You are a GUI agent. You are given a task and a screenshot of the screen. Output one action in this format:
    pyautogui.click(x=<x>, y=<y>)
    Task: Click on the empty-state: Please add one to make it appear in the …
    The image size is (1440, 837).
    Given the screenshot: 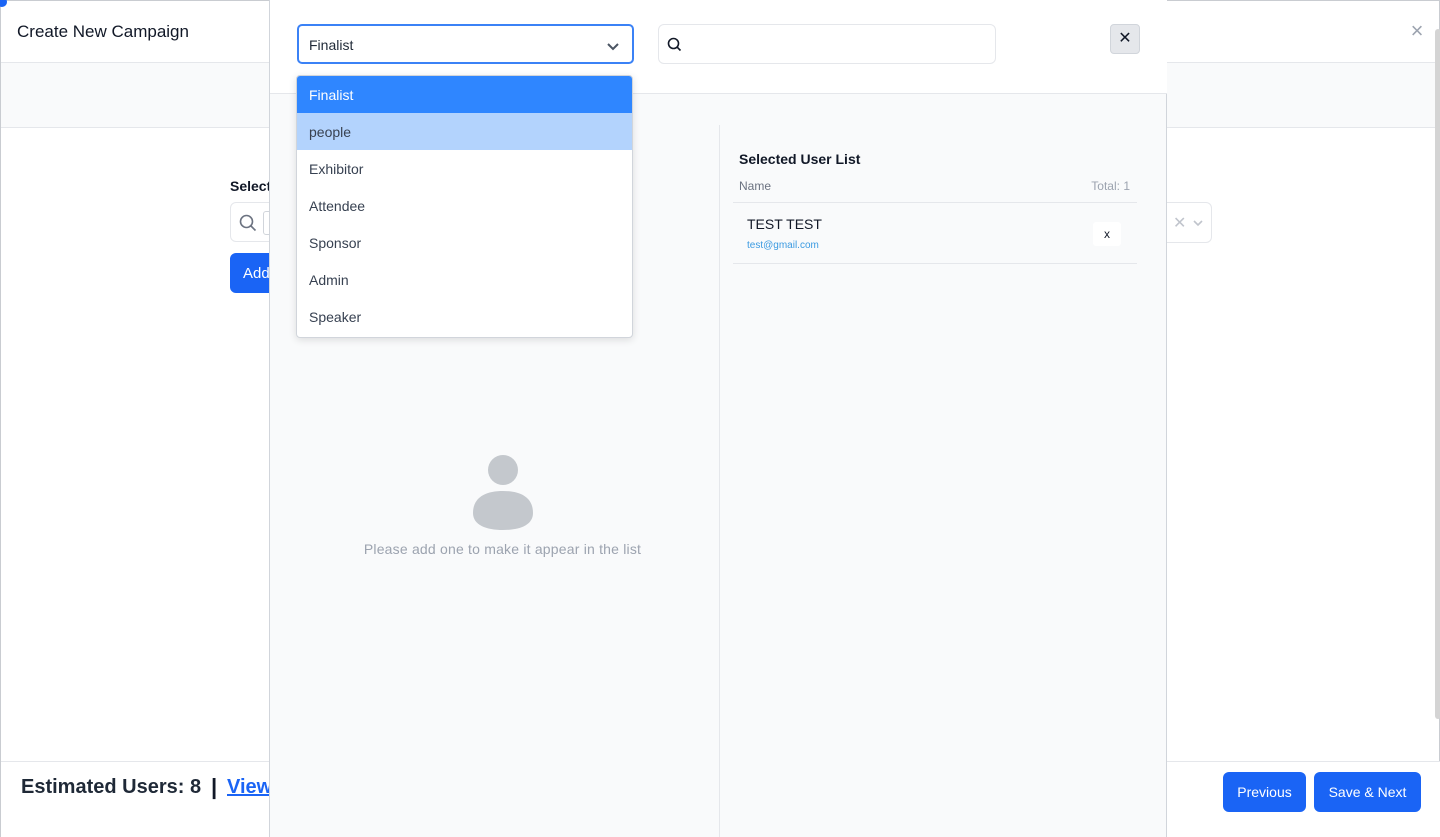 What is the action you would take?
    pyautogui.click(x=502, y=506)
    